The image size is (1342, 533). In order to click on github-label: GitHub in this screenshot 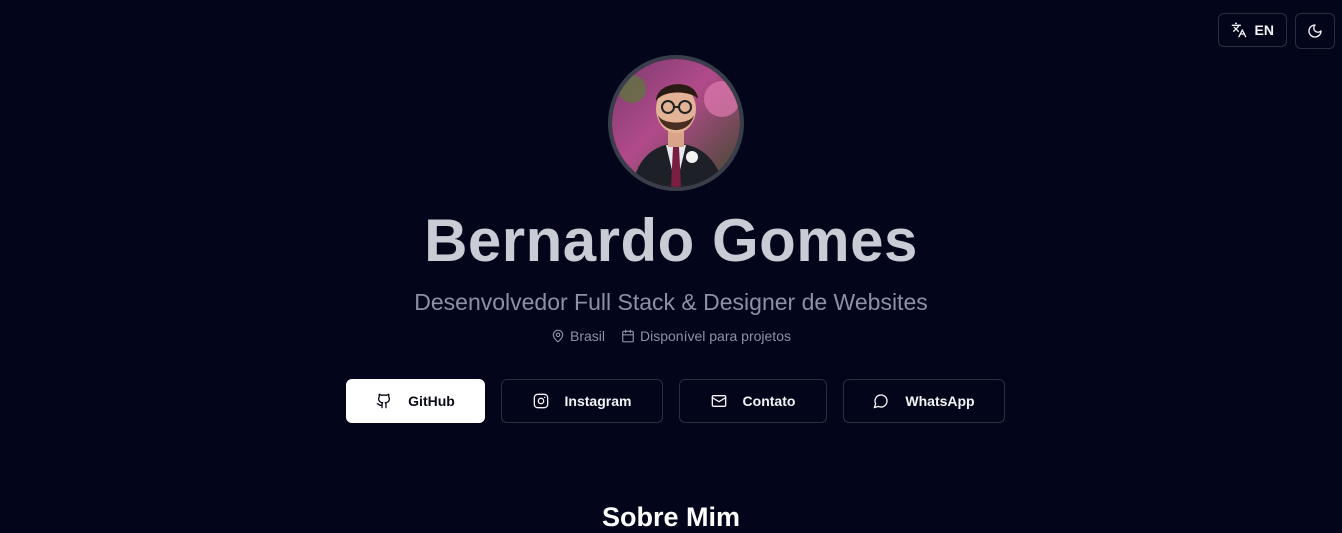, I will do `click(431, 401)`.